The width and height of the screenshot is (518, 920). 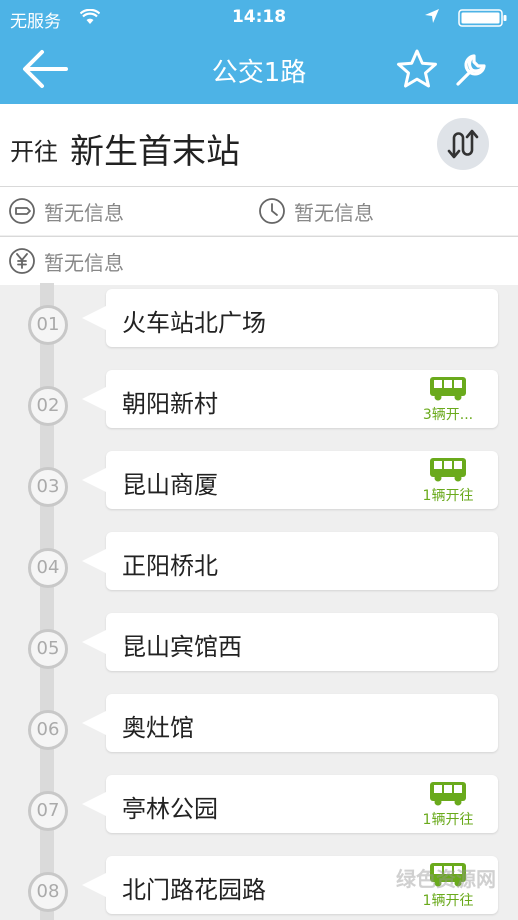 I want to click on stop-name: 火车站北广场, so click(x=194, y=323).